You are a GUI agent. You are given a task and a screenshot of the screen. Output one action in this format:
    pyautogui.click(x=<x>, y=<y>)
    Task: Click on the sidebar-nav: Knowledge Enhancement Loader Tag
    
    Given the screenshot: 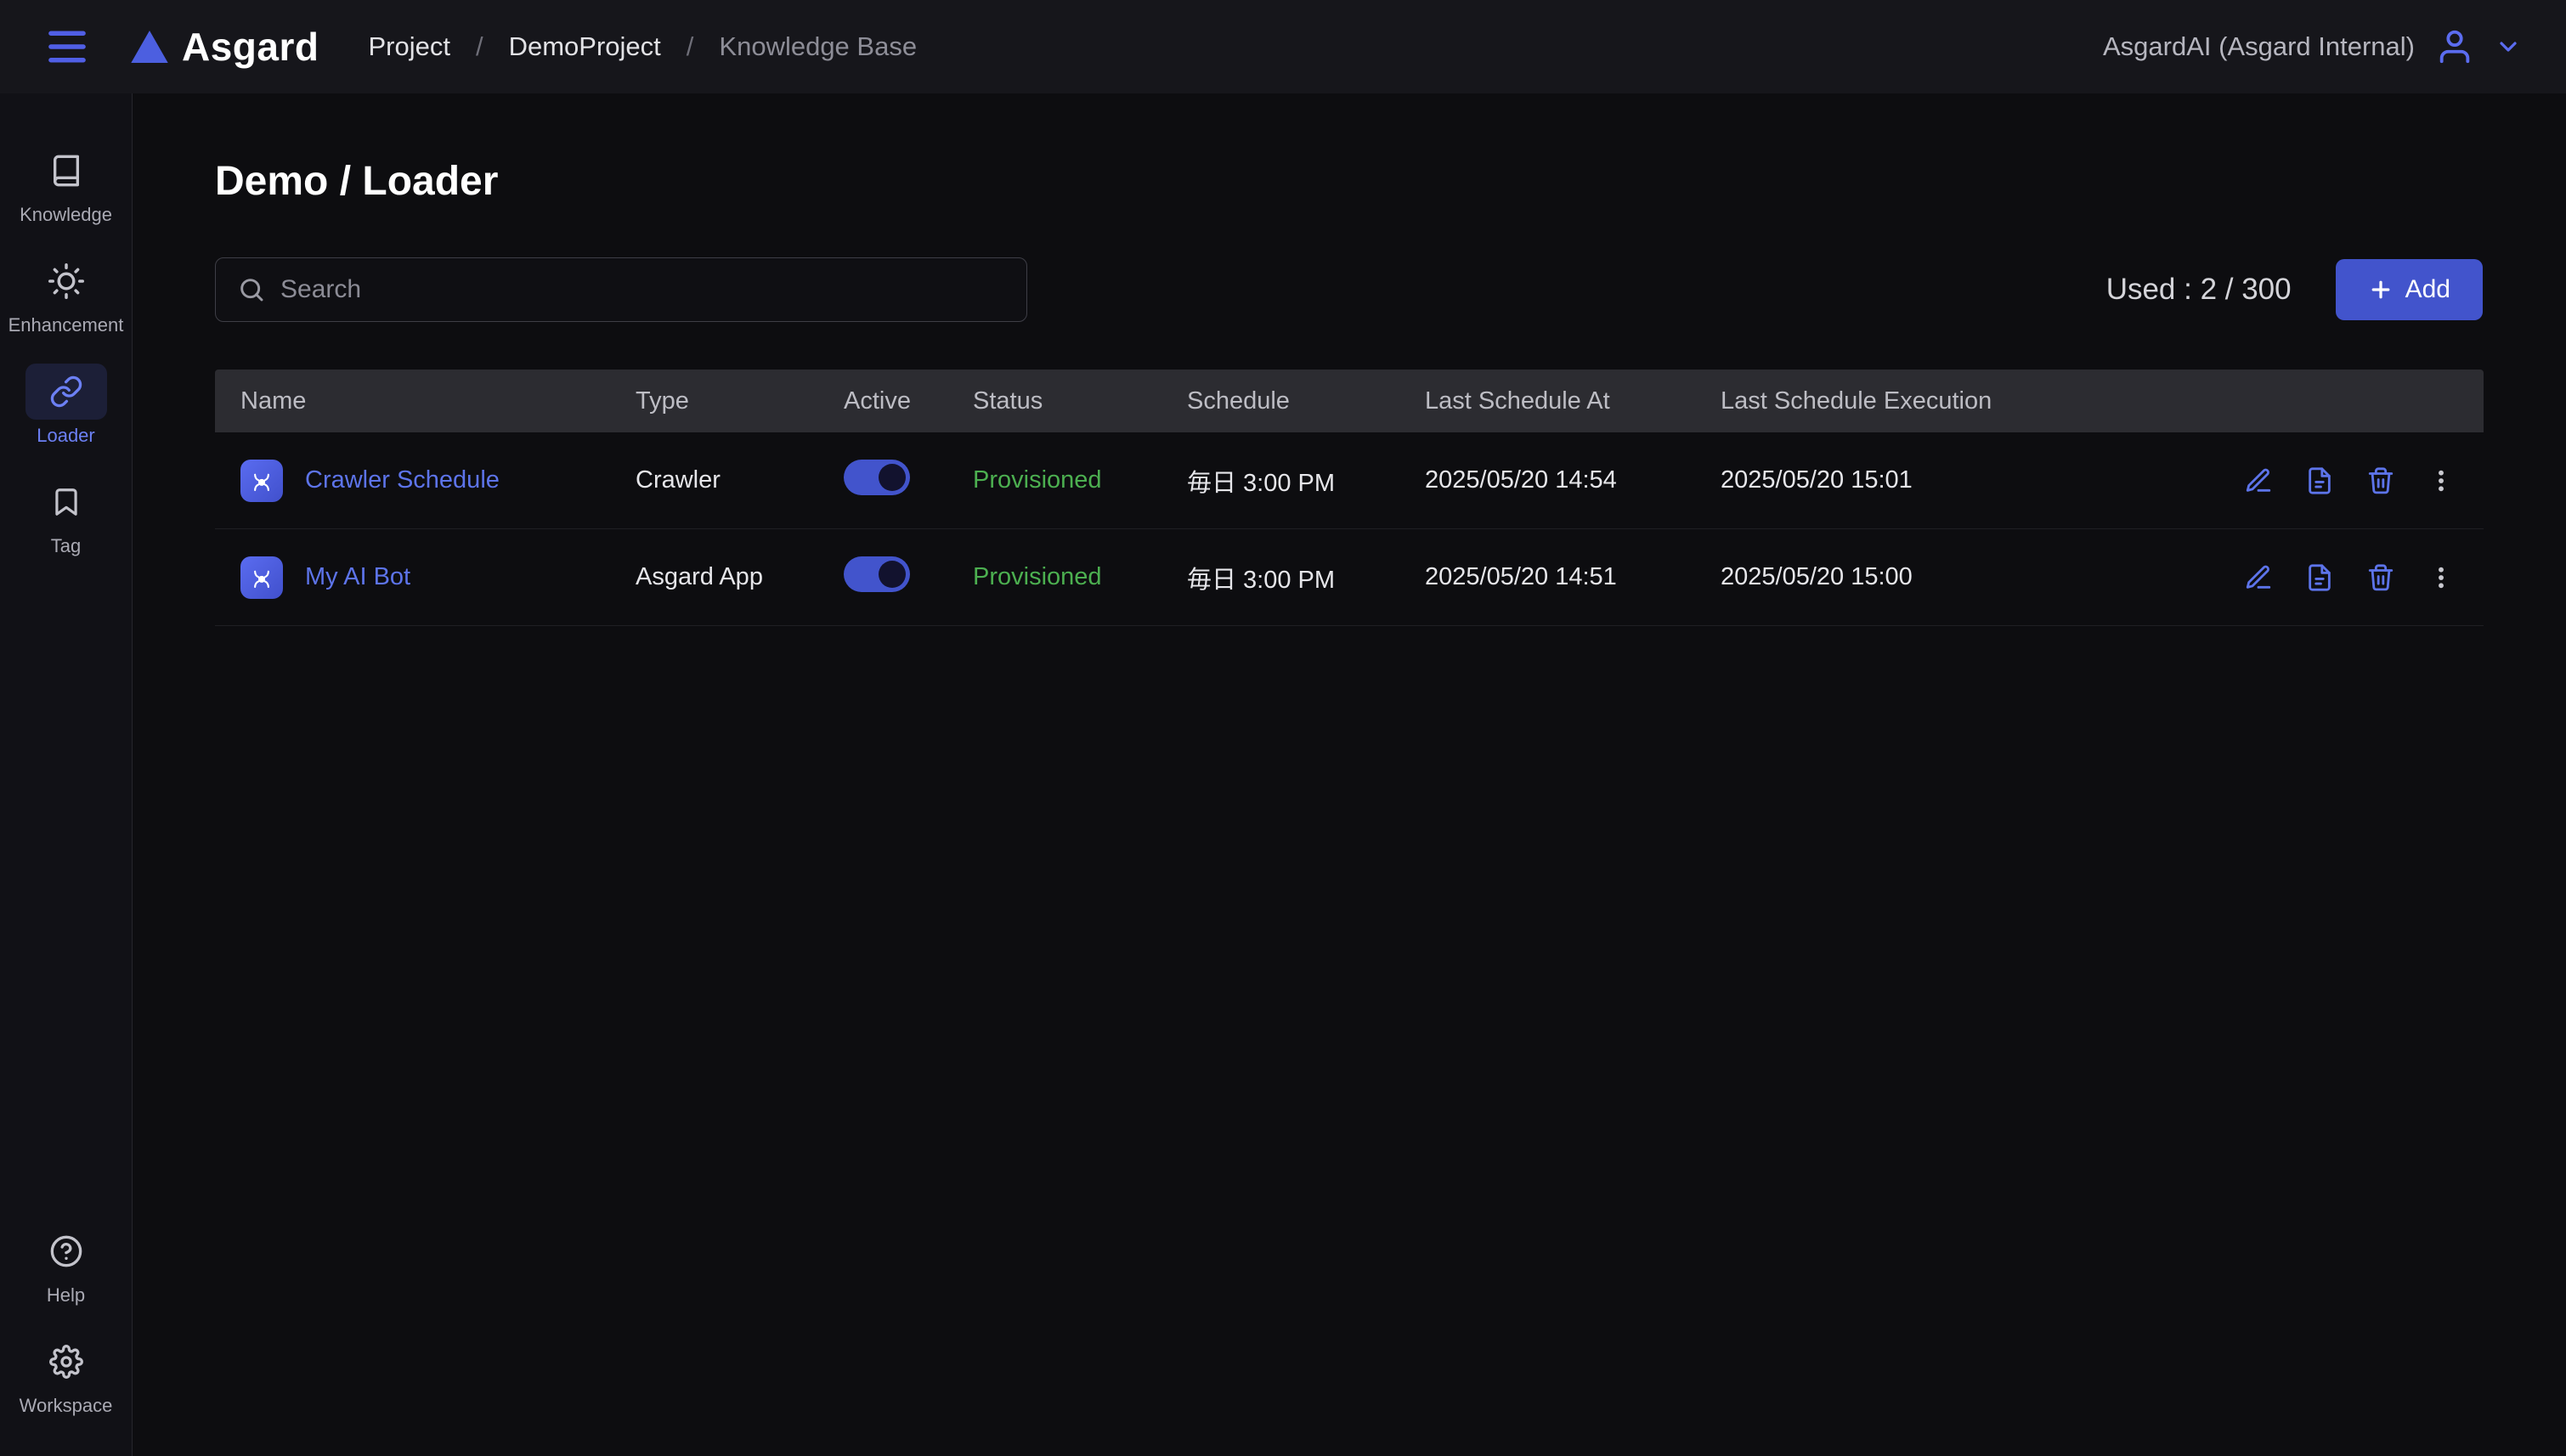 What is the action you would take?
    pyautogui.click(x=66, y=350)
    